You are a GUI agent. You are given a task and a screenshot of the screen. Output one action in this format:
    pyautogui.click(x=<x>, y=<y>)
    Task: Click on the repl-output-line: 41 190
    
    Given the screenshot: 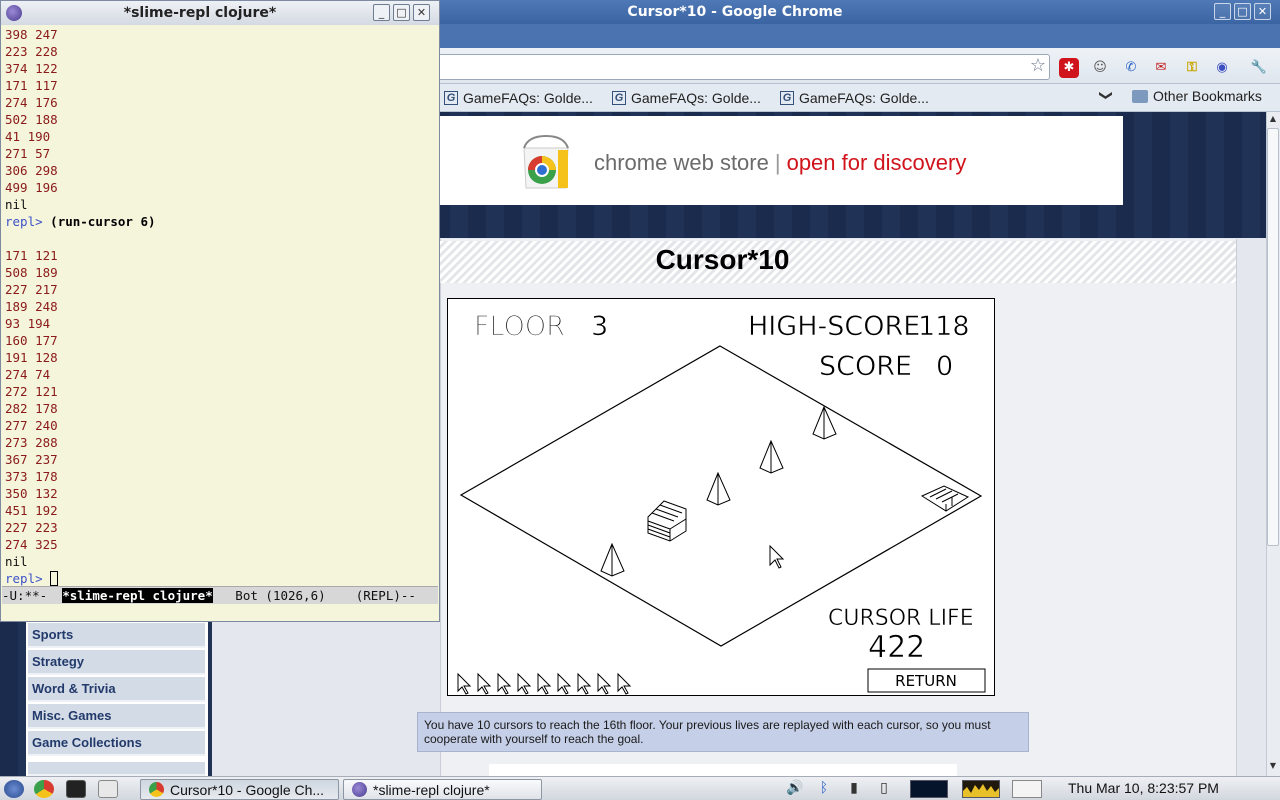 What is the action you would take?
    pyautogui.click(x=221, y=136)
    